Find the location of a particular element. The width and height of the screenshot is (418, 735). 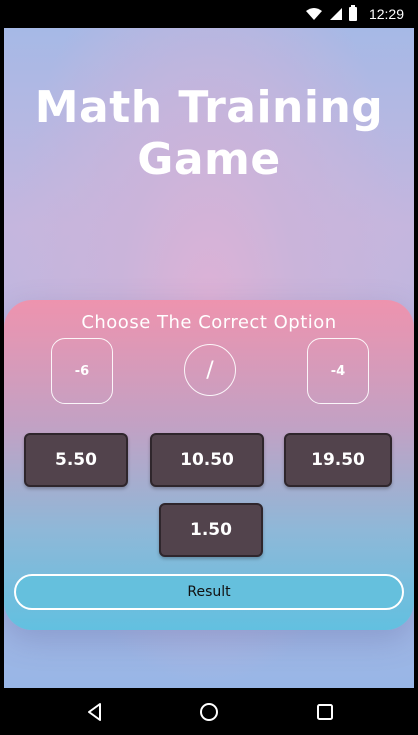

question-prompt: Choose The Correct Option is located at coordinates (209, 322).